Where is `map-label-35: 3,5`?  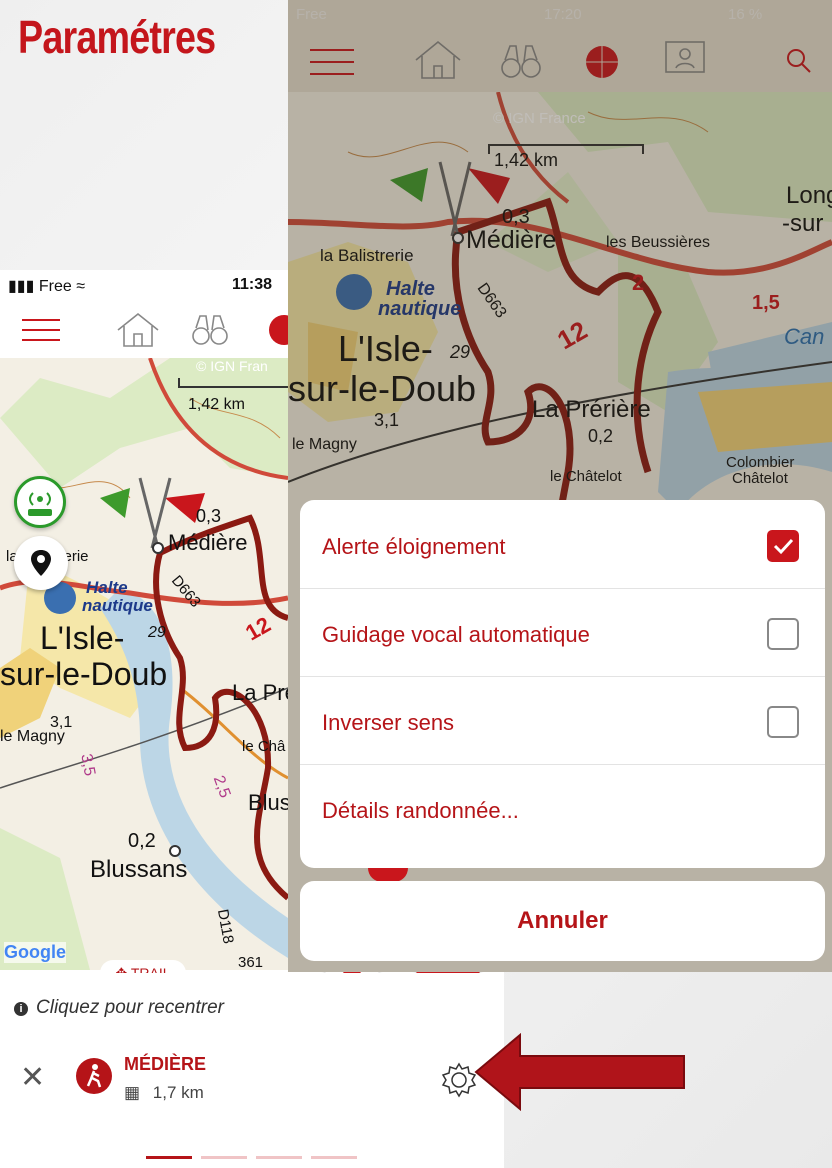
map-label-35: 3,5 is located at coordinates (87, 765).